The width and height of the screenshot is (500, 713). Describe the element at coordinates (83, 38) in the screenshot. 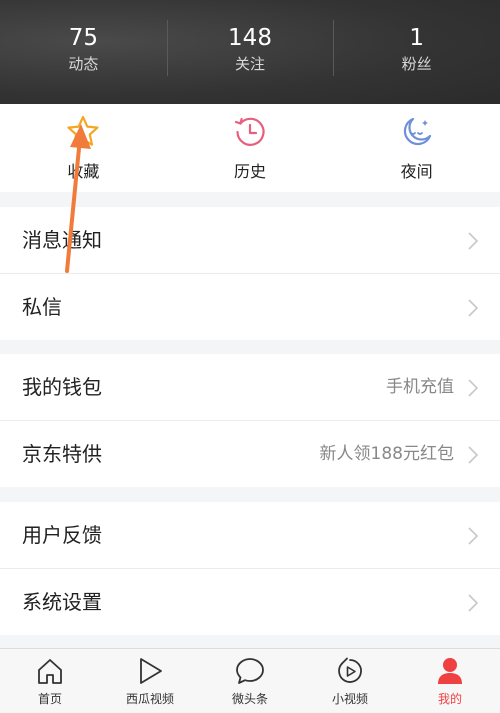

I see `stat-posts-count: 75` at that location.